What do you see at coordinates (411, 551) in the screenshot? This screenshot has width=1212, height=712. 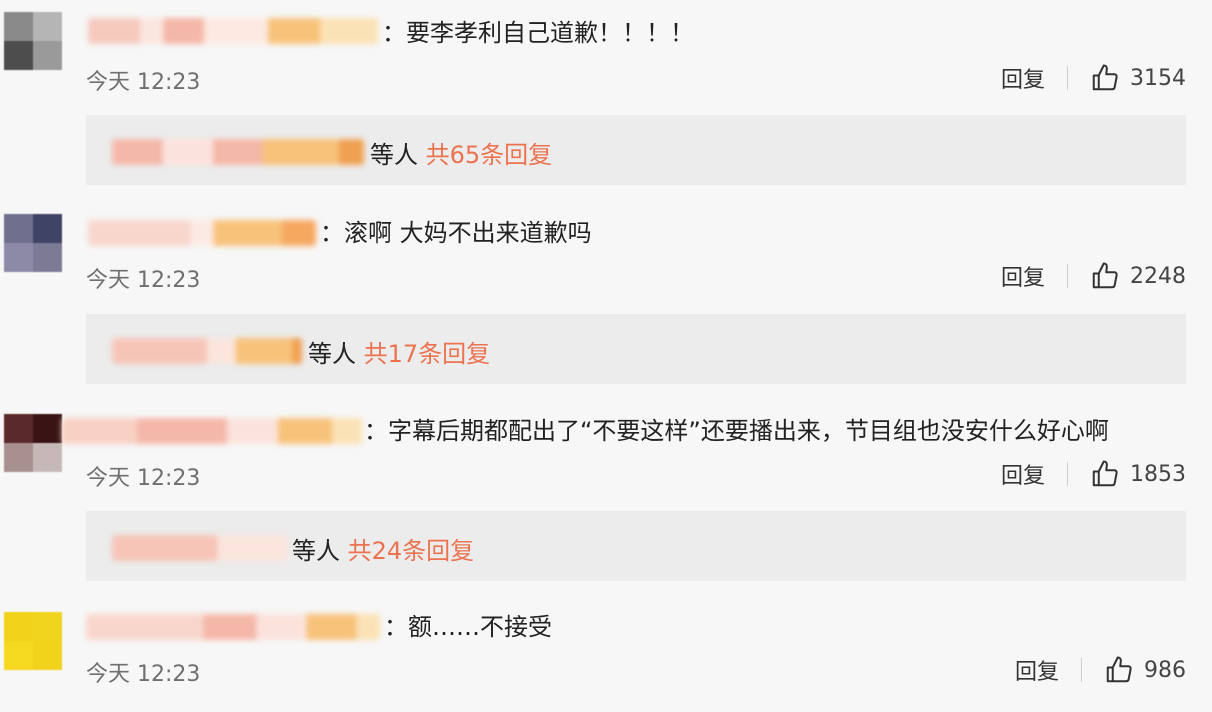 I see `reply-total-link: 共24条回复` at bounding box center [411, 551].